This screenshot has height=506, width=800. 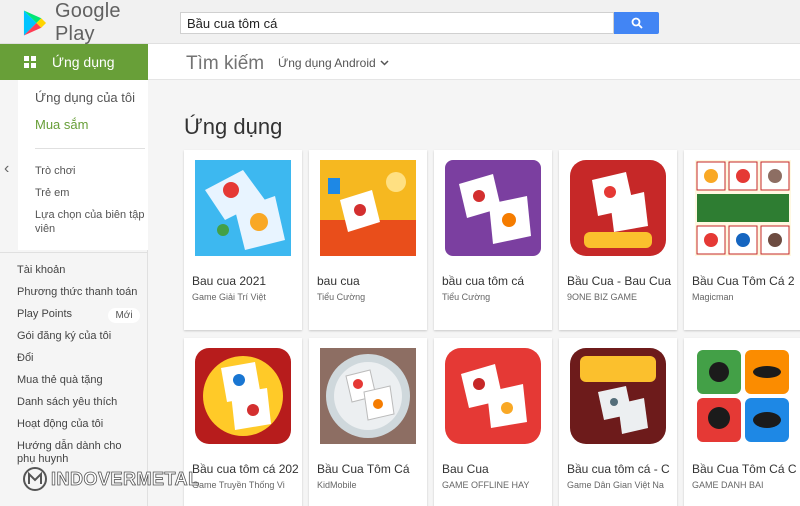 What do you see at coordinates (44, 314) in the screenshot?
I see `sidebar-item-play-points: Play Points` at bounding box center [44, 314].